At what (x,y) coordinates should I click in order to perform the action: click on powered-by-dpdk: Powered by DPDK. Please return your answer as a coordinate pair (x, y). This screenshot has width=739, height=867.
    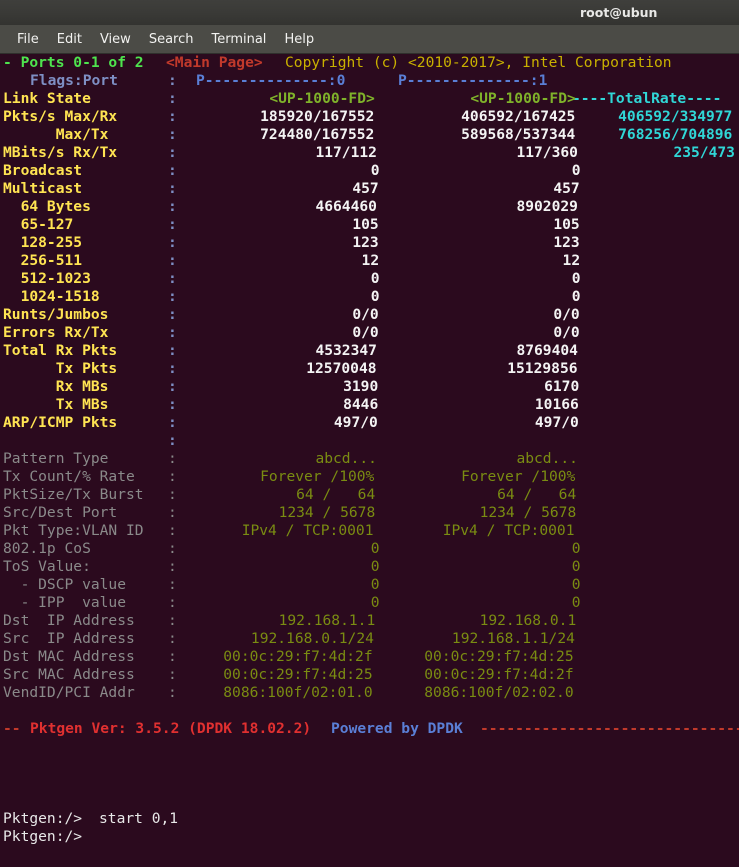
    Looking at the image, I should click on (397, 728).